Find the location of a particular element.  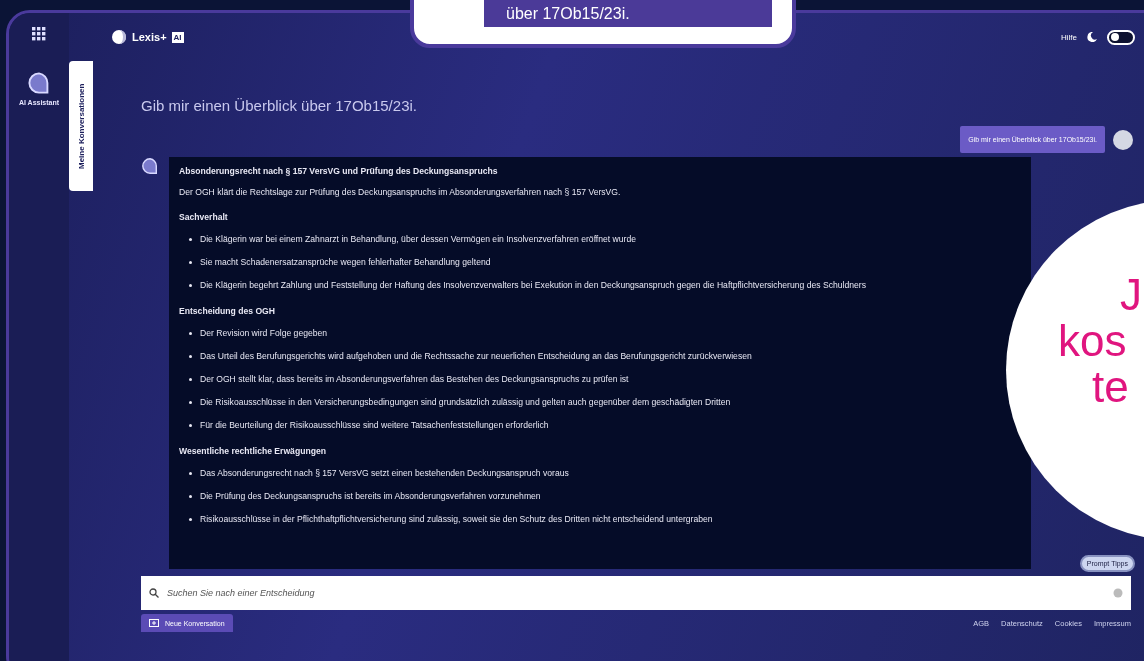

callout-text: über 17Ob15/23i. is located at coordinates (628, 13).